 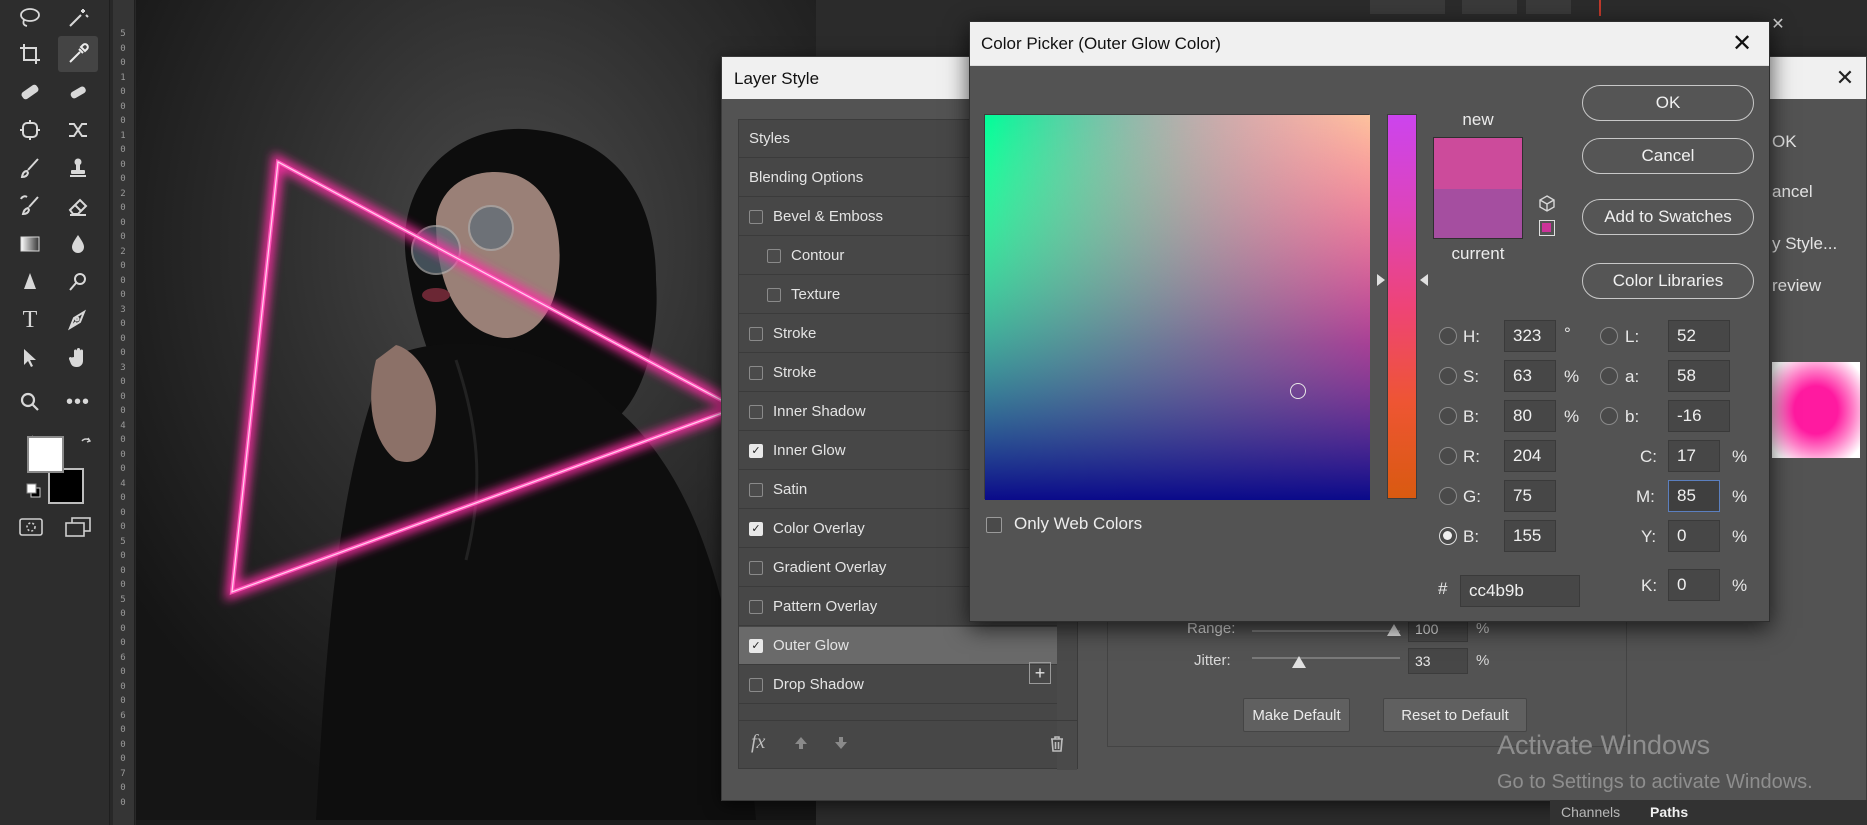 I want to click on eyedropper-icon, so click(x=78, y=54).